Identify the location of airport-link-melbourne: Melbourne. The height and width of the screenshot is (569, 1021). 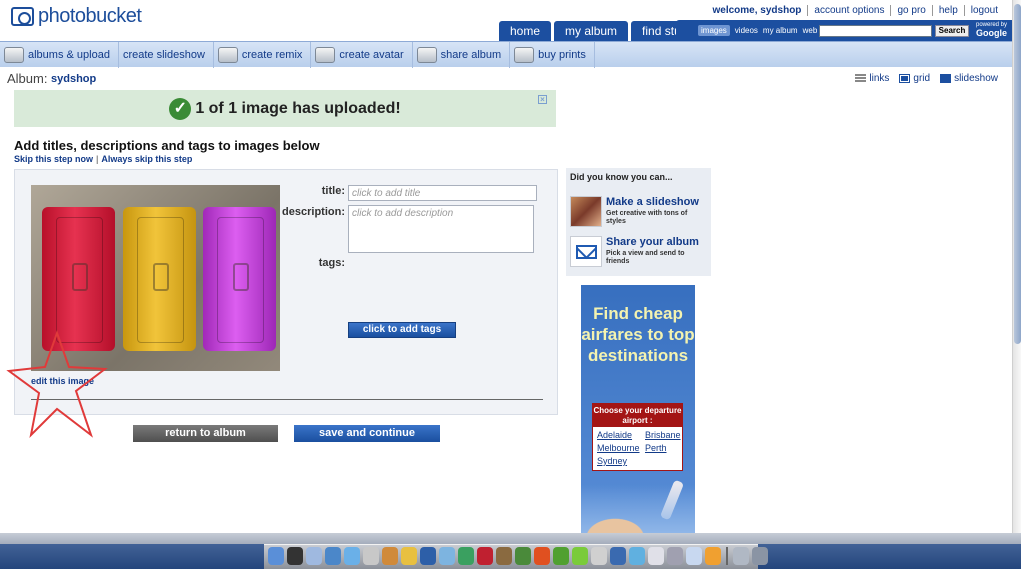
(621, 448).